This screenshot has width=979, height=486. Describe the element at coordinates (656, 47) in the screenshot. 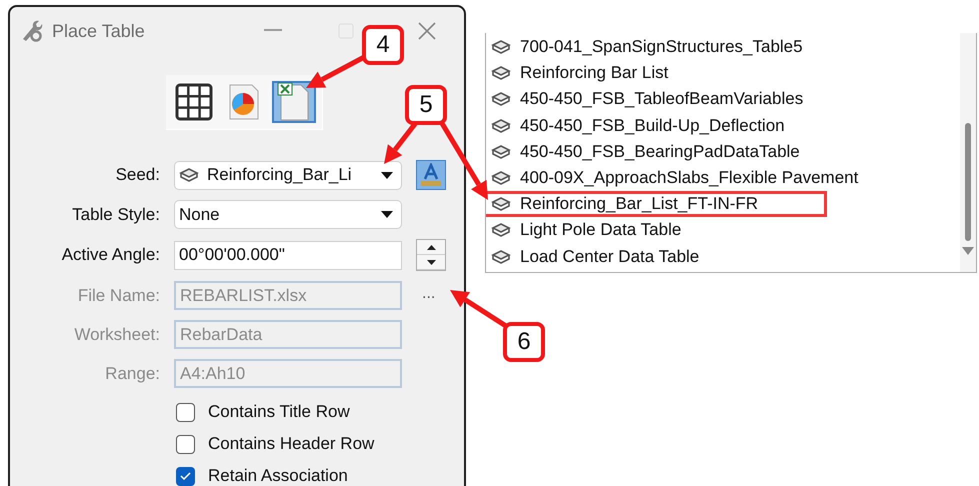

I see `seed-list-item: 700-041_SpanSignStructures_Table5` at that location.